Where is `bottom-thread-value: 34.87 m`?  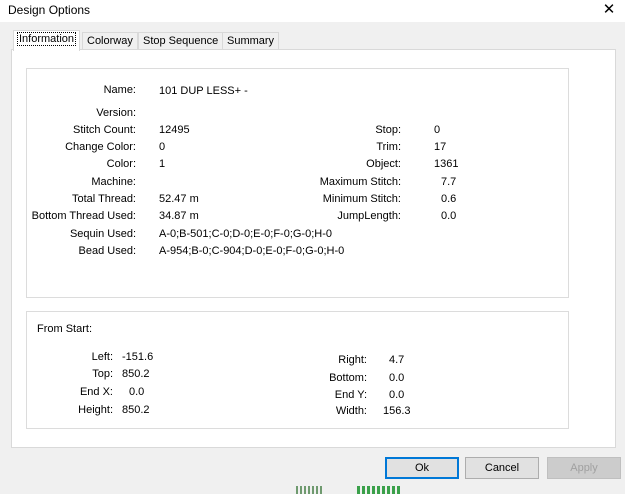 bottom-thread-value: 34.87 m is located at coordinates (179, 216).